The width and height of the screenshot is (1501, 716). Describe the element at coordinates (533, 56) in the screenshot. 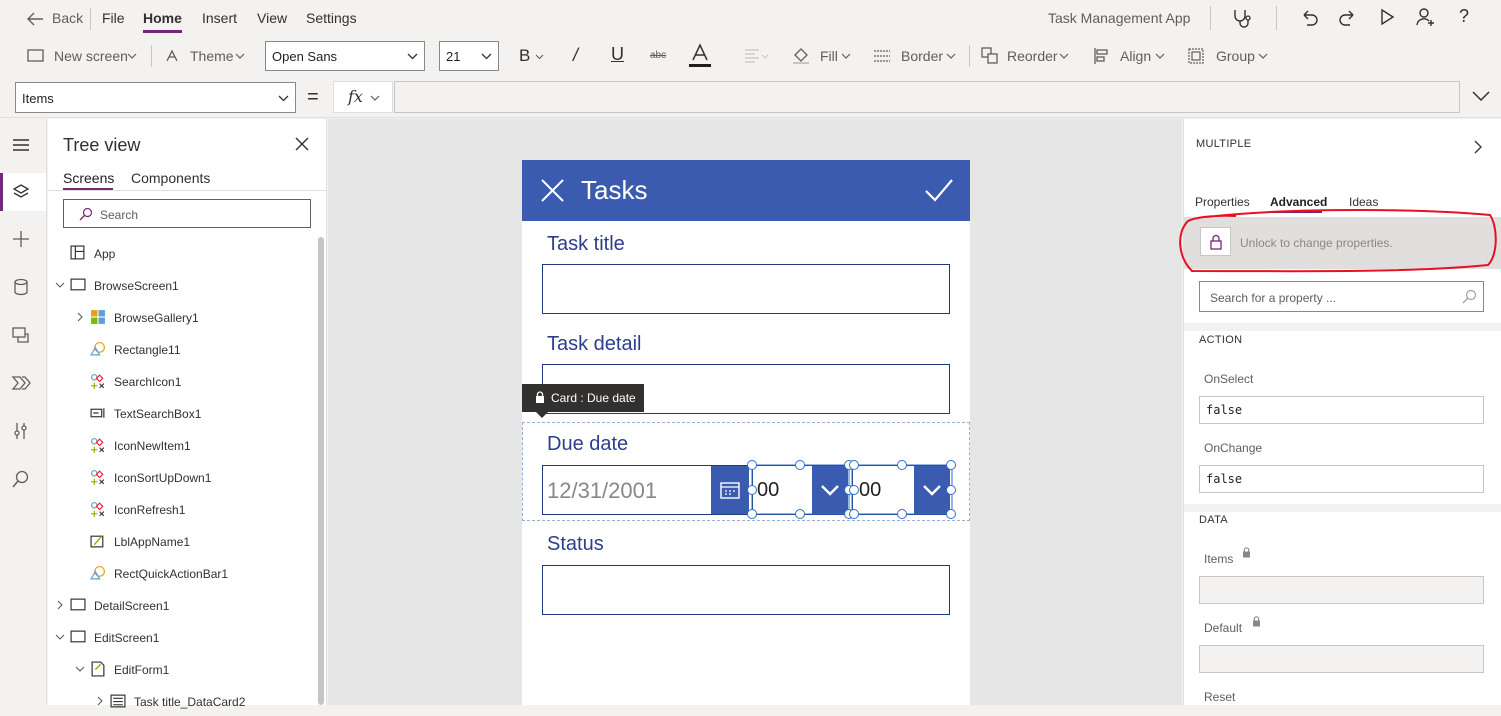

I see `bold-button: B` at that location.